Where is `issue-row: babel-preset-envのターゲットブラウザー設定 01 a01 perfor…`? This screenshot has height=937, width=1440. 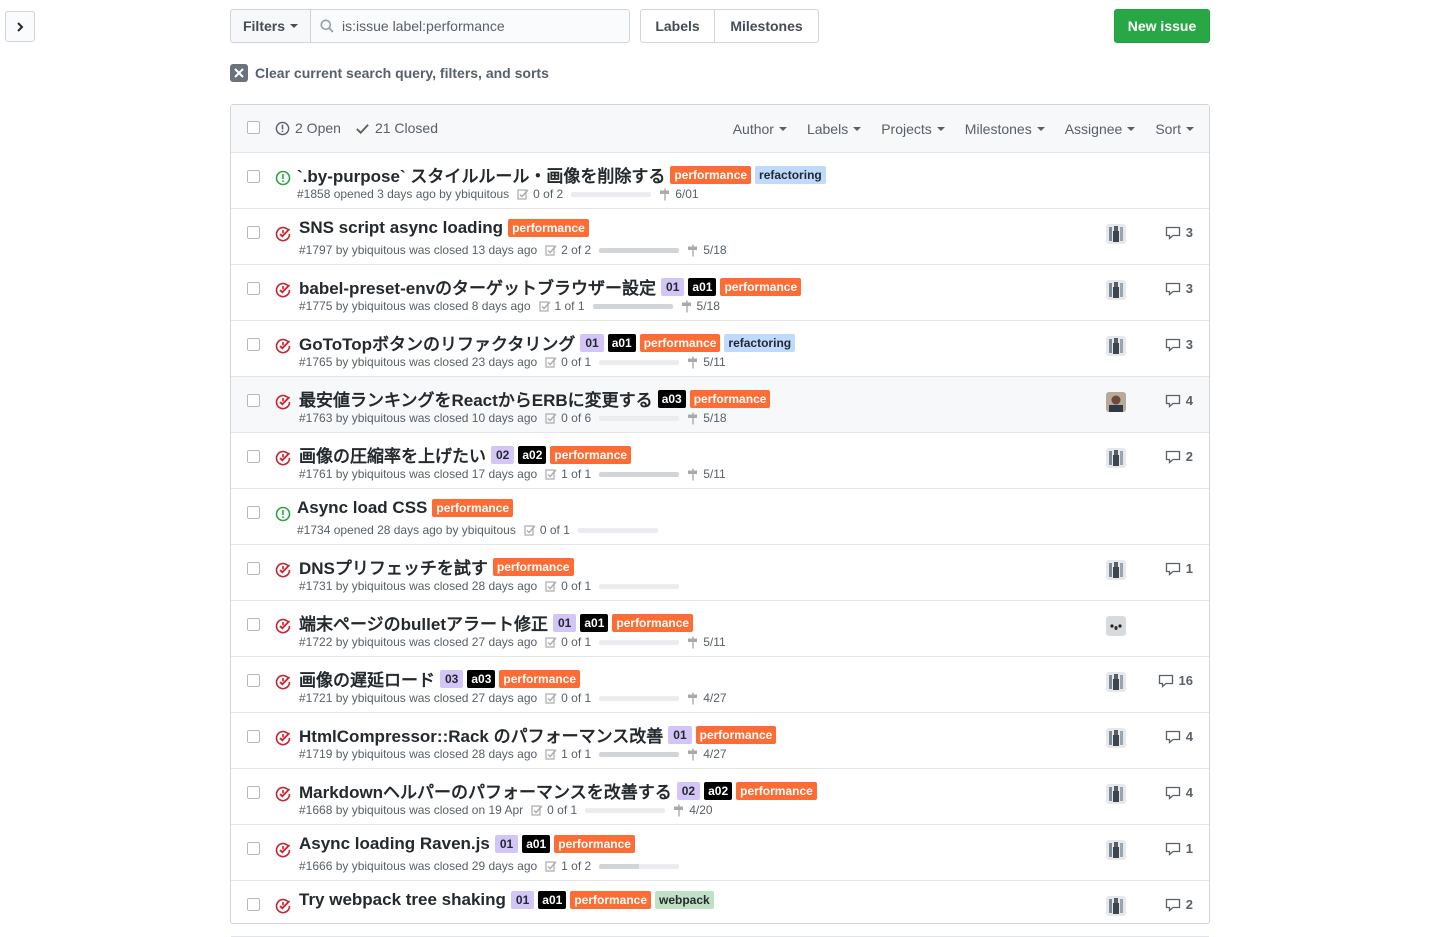 issue-row: babel-preset-envのターゲットブラウザー設定 01 a01 perfor… is located at coordinates (720, 293).